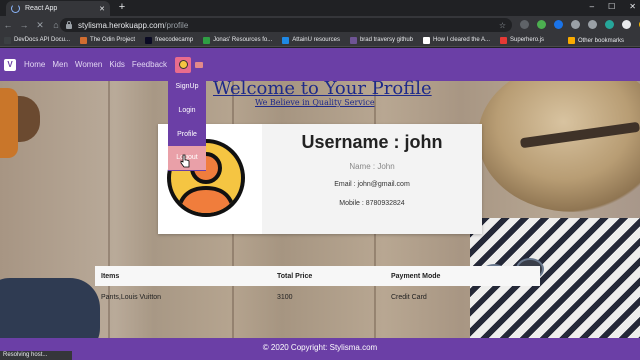 The width and height of the screenshot is (640, 360). Describe the element at coordinates (122, 8) in the screenshot. I see `new-tab-button: +` at that location.